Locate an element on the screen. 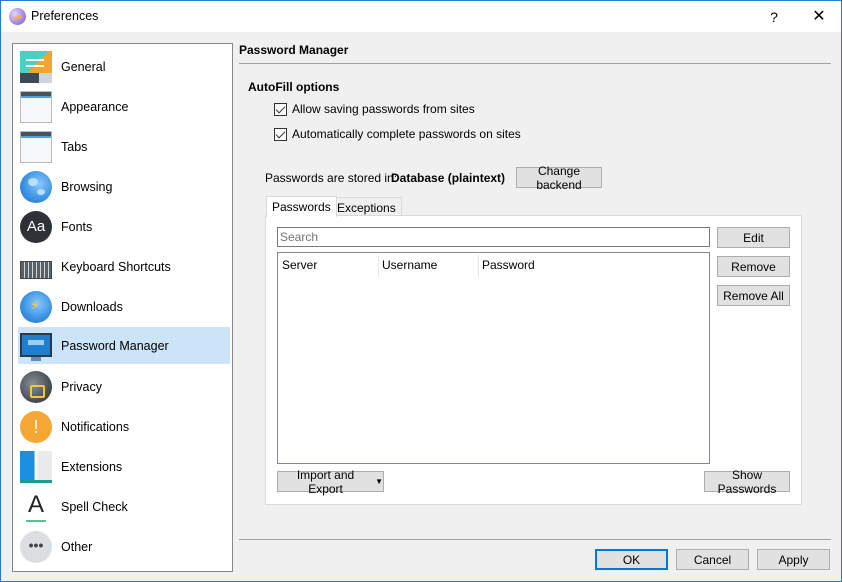  remove-all-button: Remove All is located at coordinates (753, 295).